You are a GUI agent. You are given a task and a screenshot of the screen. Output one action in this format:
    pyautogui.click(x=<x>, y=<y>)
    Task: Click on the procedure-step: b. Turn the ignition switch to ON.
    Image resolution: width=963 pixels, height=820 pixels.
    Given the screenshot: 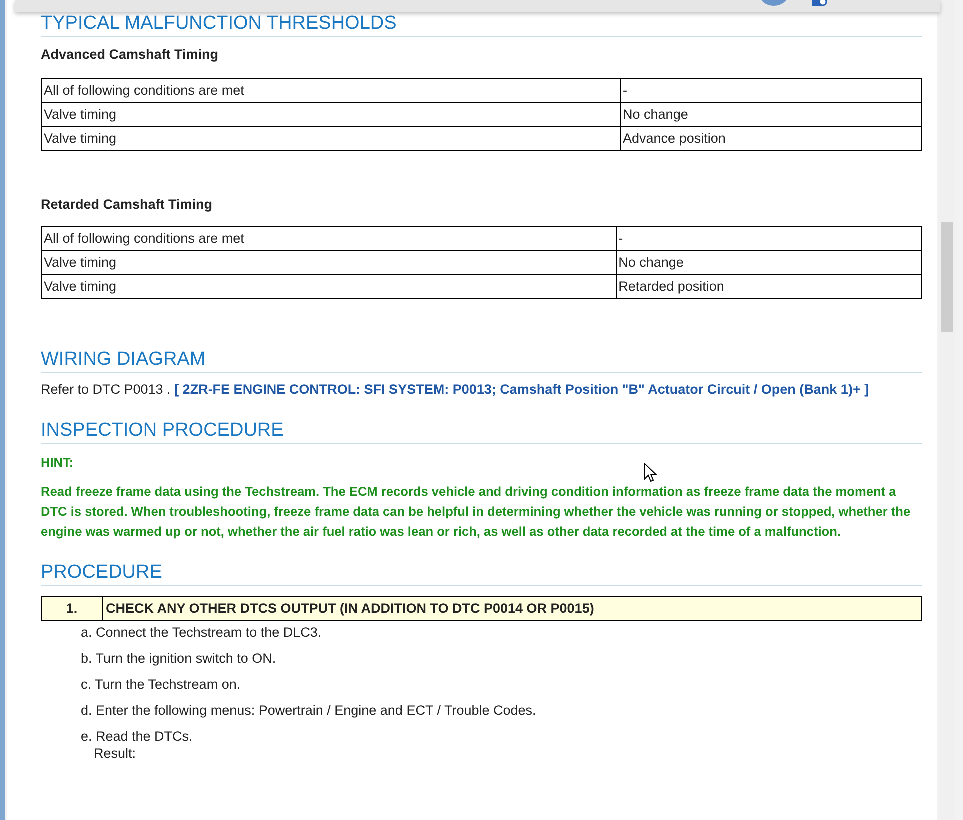 What is the action you would take?
    pyautogui.click(x=501, y=658)
    